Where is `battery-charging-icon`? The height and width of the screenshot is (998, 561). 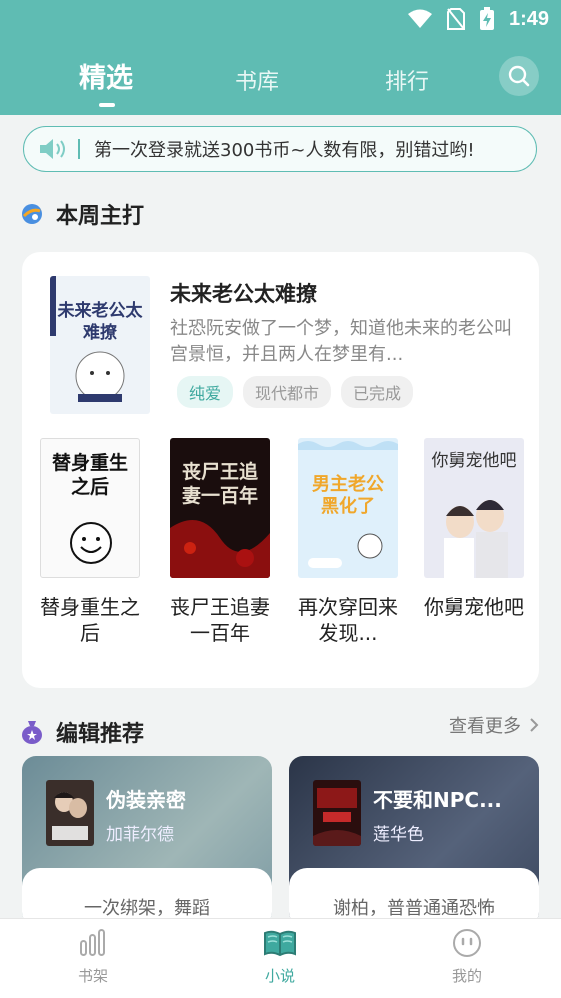
battery-charging-icon is located at coordinates (486, 18).